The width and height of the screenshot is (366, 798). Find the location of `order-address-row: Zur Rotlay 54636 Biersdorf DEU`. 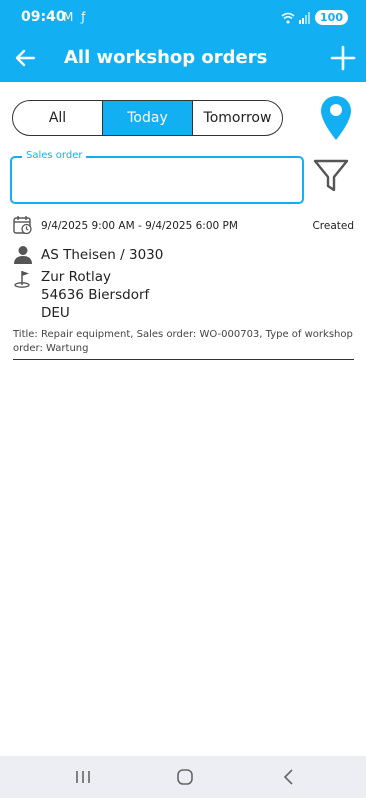

order-address-row: Zur Rotlay 54636 Biersdorf DEU is located at coordinates (81, 295).